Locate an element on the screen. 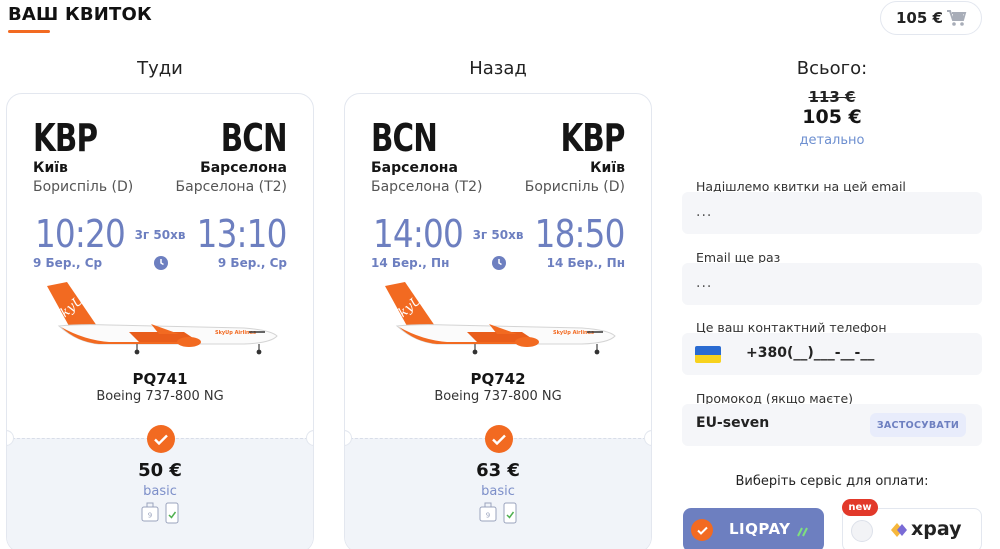 This screenshot has width=1000, height=549. fare-price: 50 € is located at coordinates (160, 470).